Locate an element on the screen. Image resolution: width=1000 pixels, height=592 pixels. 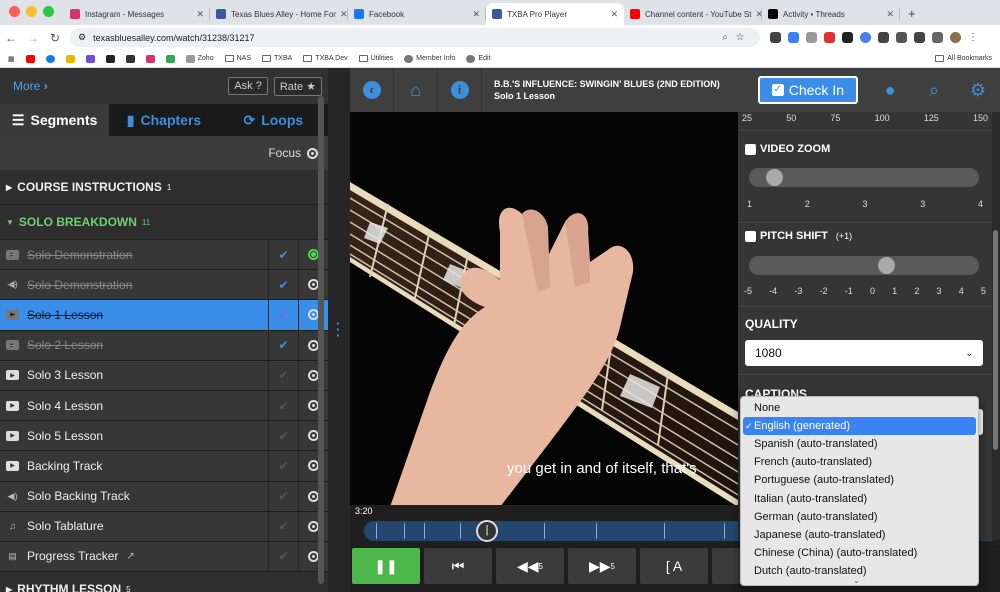
pitch-shift-slider is located at coordinates (864, 265).